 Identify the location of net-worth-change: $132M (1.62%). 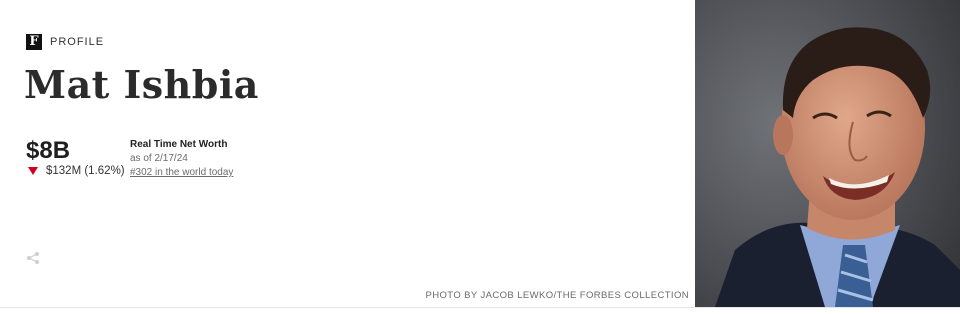
(76, 171).